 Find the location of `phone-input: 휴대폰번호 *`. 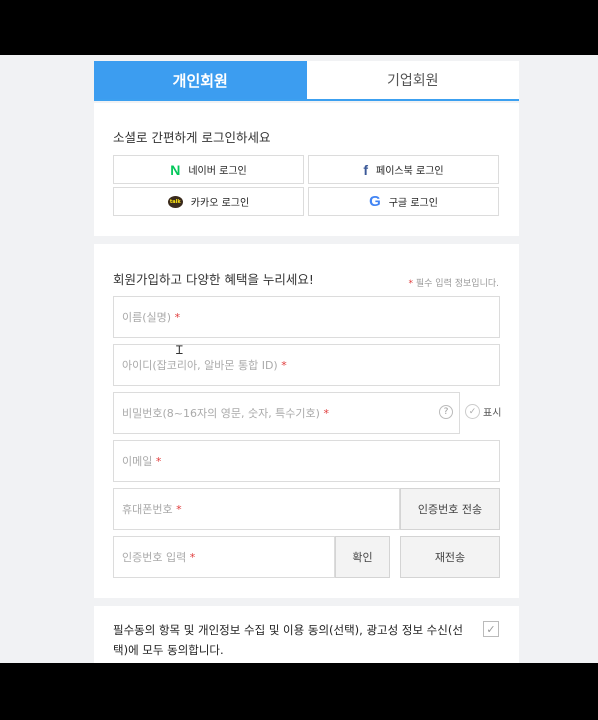

phone-input: 휴대폰번호 * is located at coordinates (256, 509).